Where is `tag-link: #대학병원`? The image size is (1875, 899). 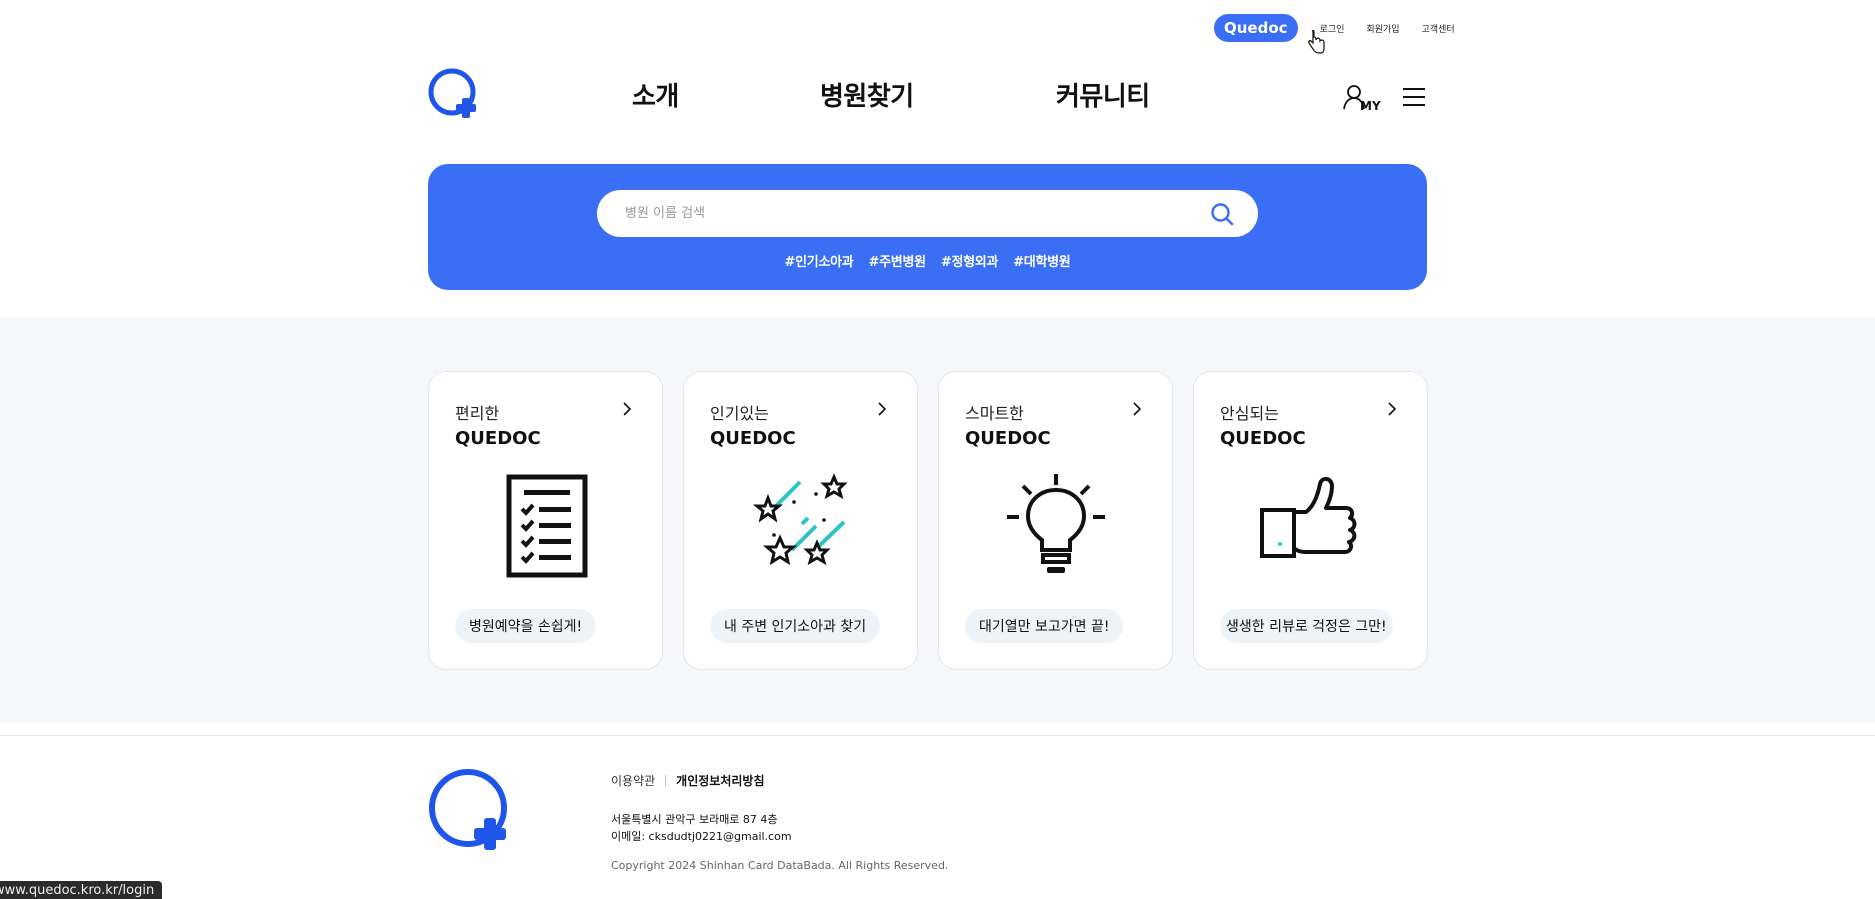 tag-link: #대학병원 is located at coordinates (1042, 262).